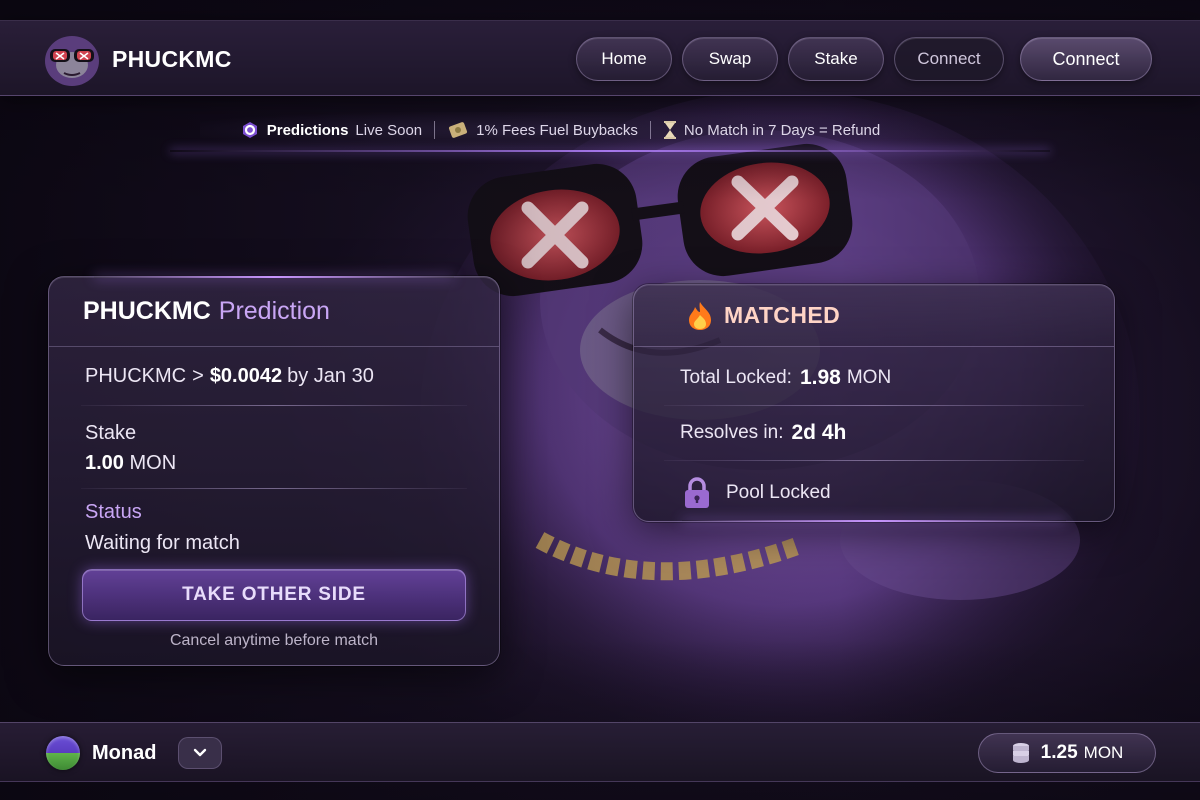  Describe the element at coordinates (610, 151) in the screenshot. I see `glow-line` at that location.